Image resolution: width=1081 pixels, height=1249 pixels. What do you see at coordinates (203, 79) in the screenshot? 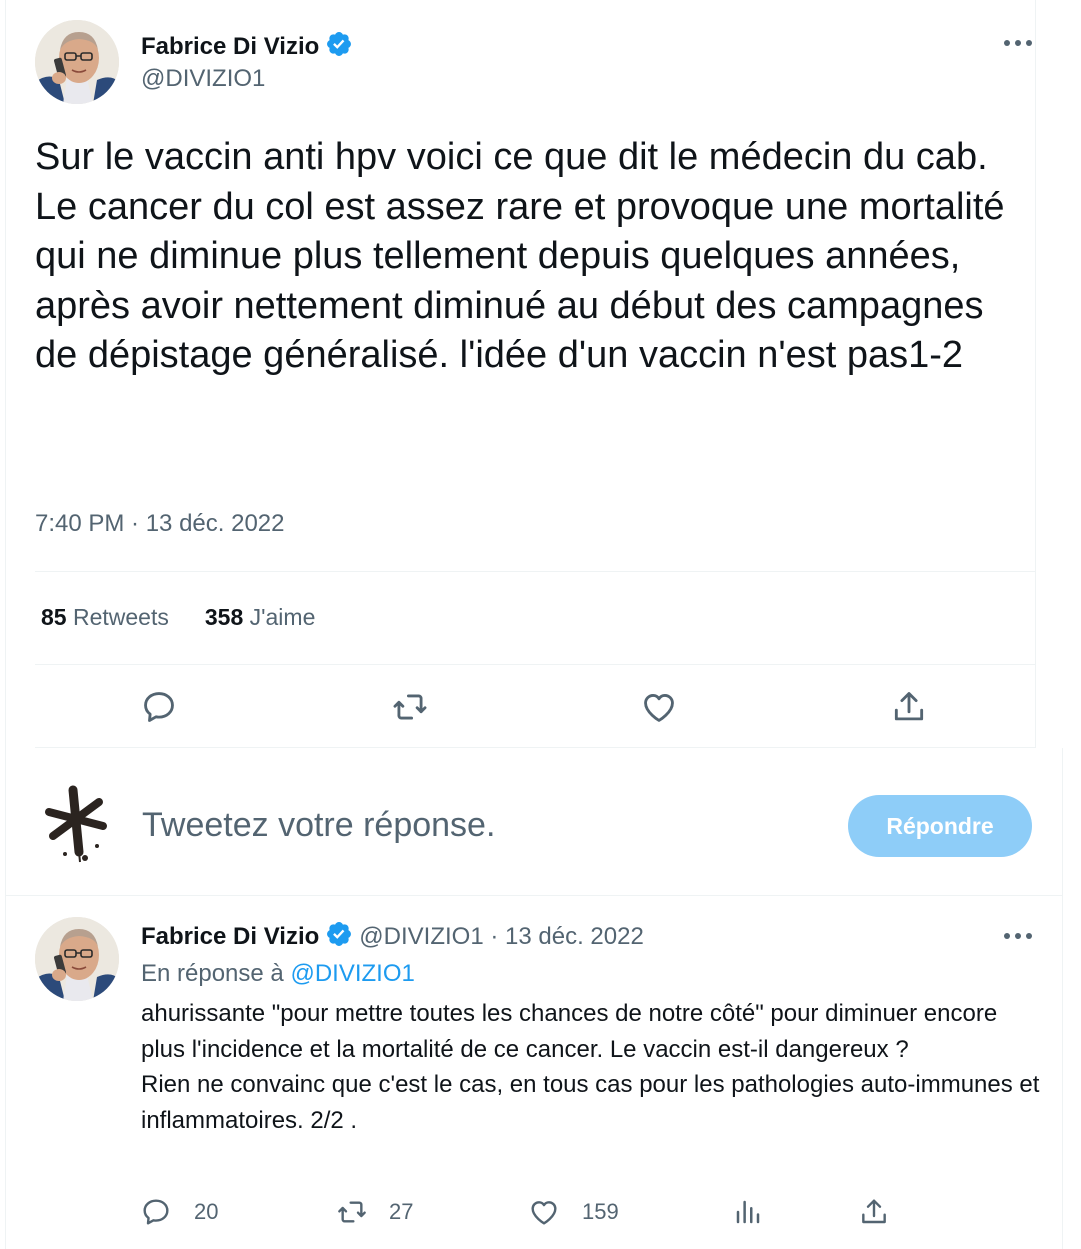
I see `author-handle: @DIVIZIO1` at bounding box center [203, 79].